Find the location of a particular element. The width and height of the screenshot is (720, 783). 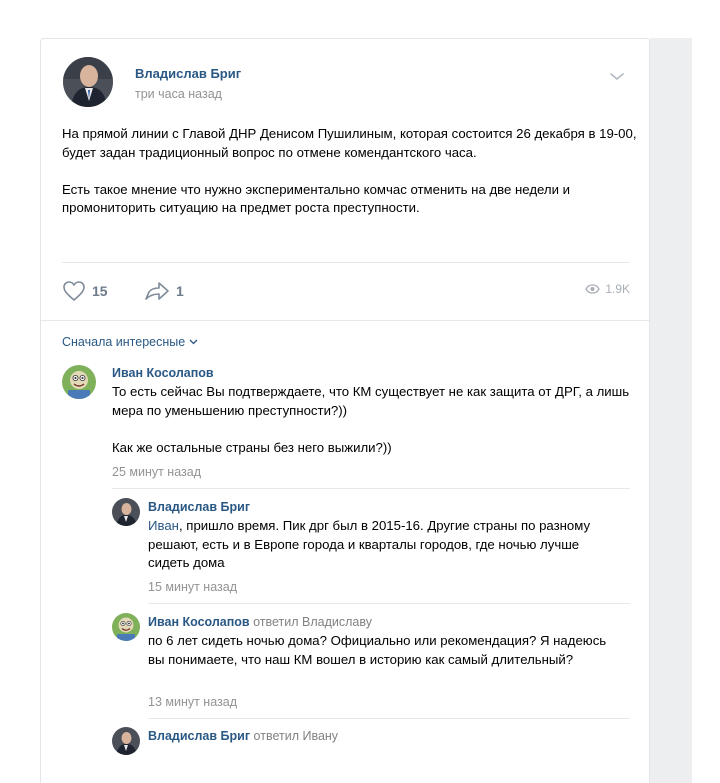

reply-author: Иван Косолапов is located at coordinates (199, 622).